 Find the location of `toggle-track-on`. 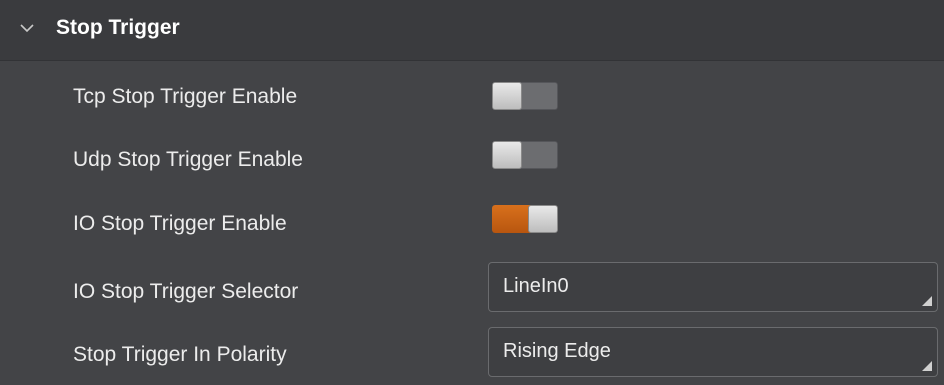

toggle-track-on is located at coordinates (512, 219).